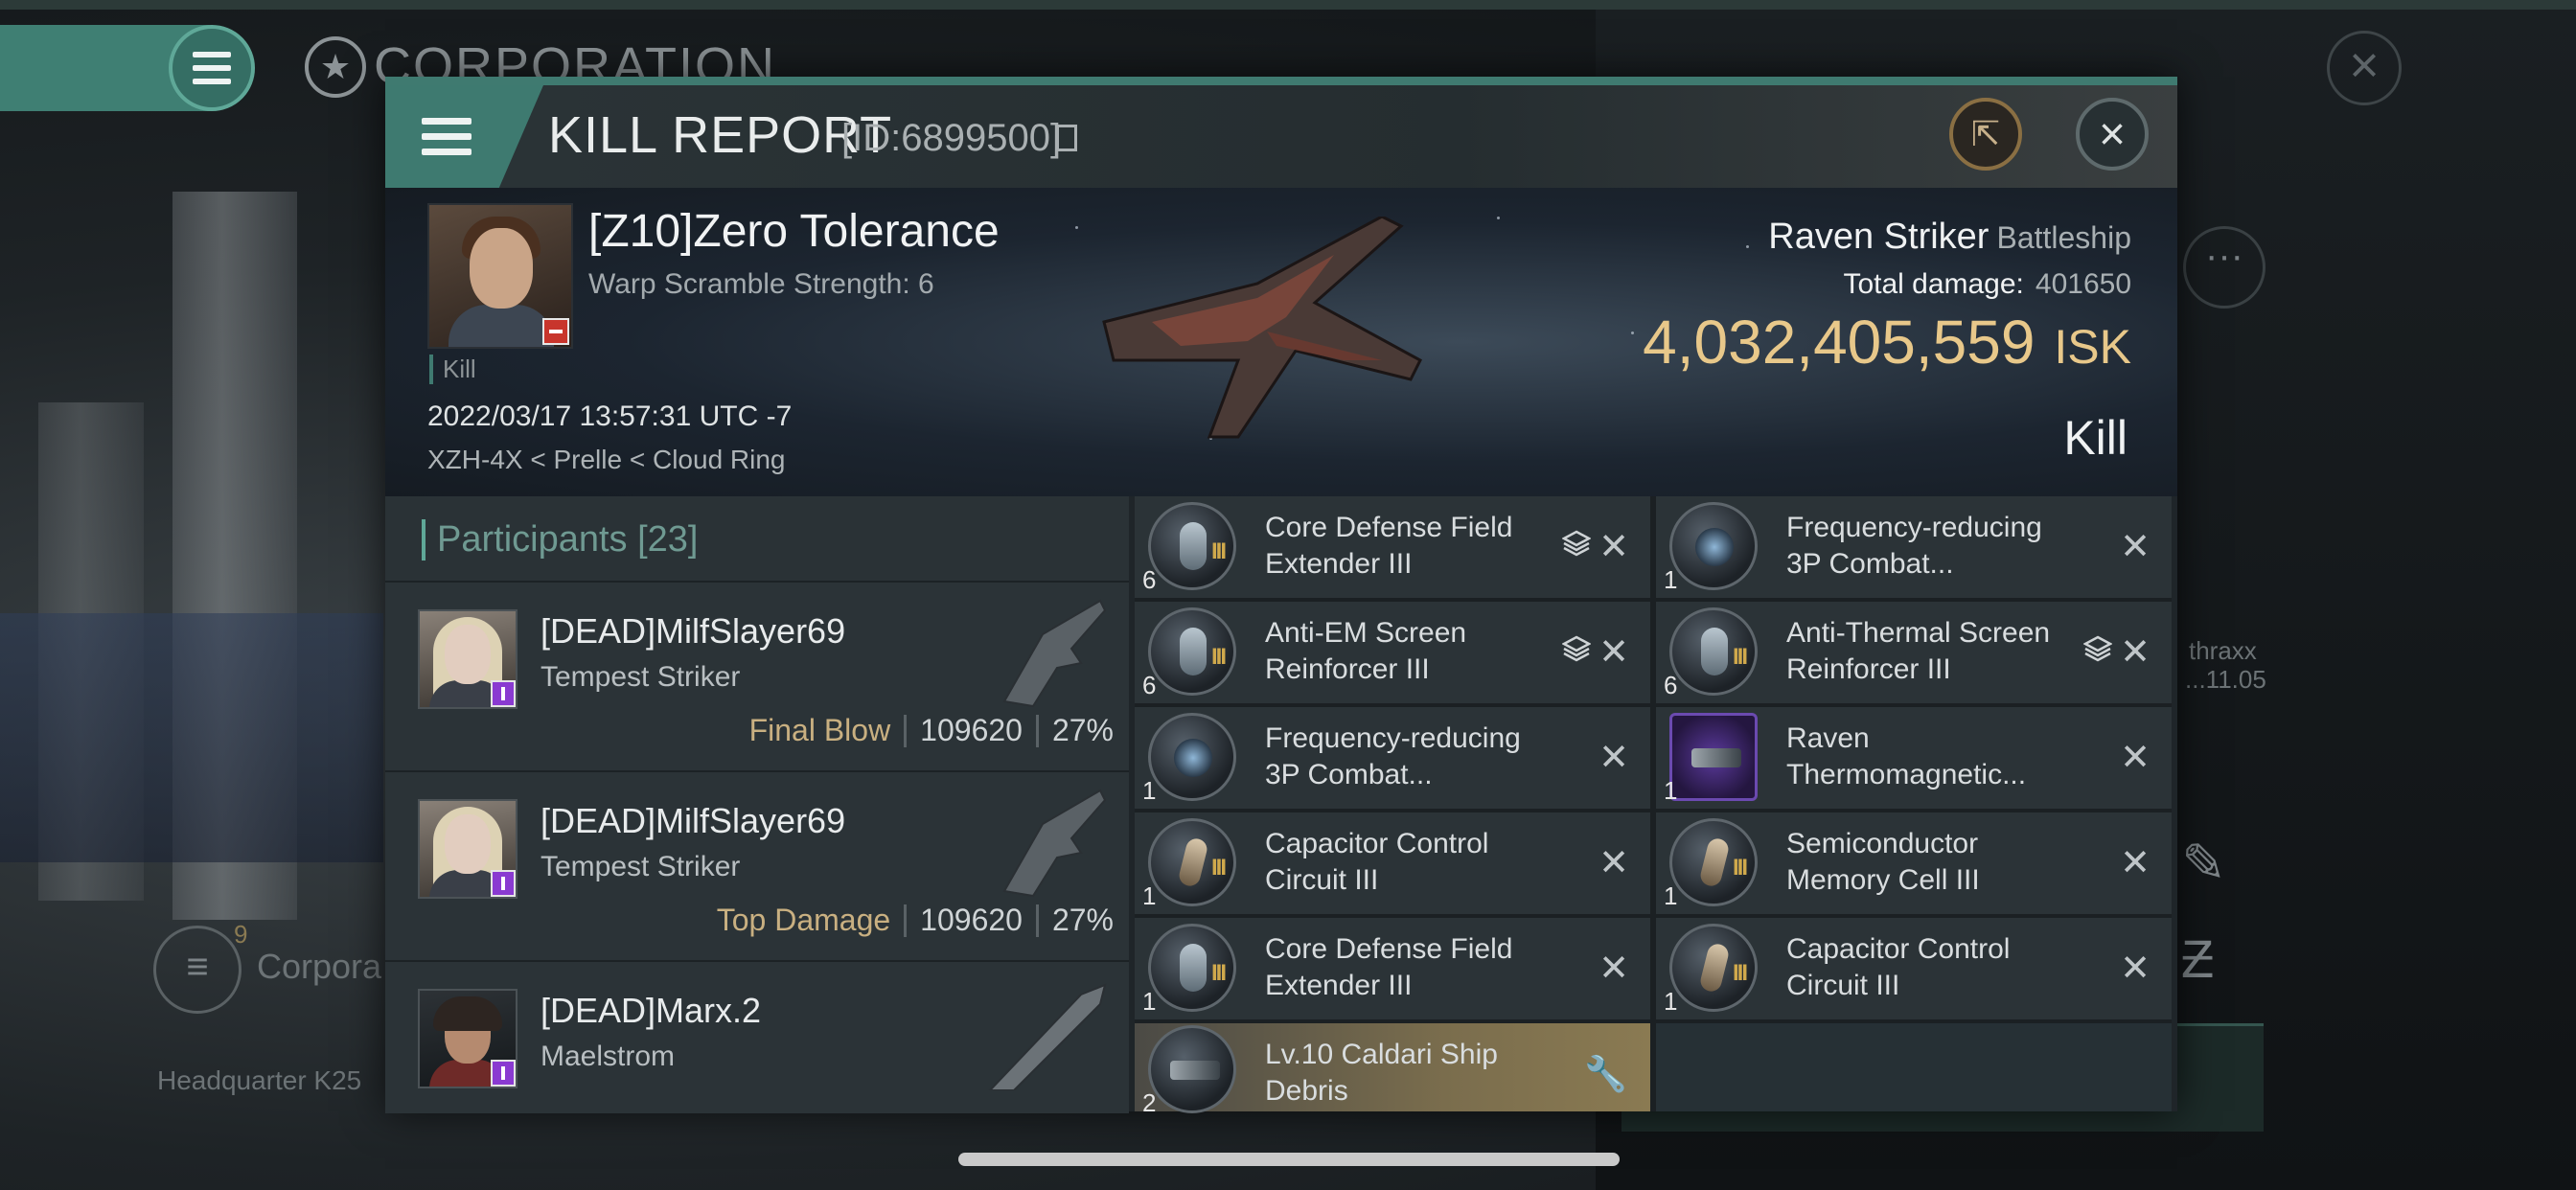 Image resolution: width=2576 pixels, height=1190 pixels. I want to click on corporation-star-icon: ★, so click(335, 67).